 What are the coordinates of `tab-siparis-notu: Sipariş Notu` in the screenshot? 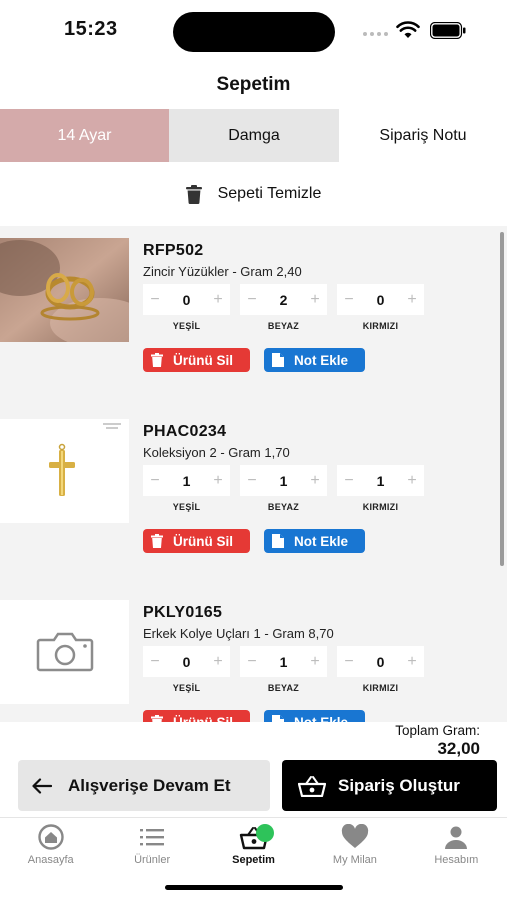 It's located at (423, 135).